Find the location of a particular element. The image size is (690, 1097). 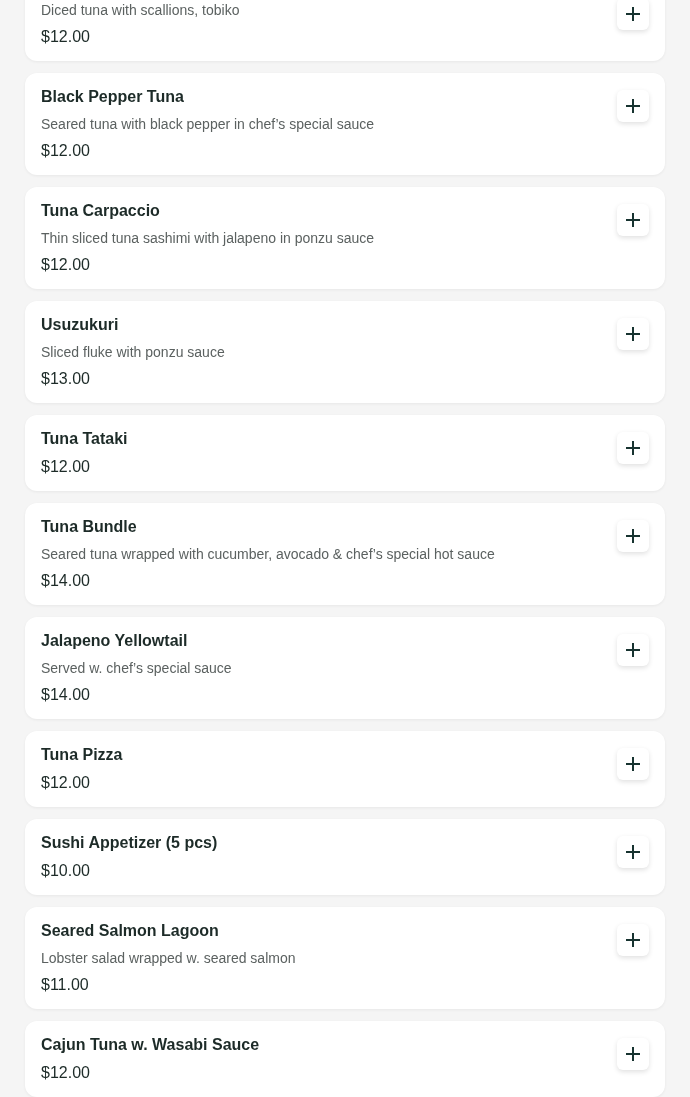

item-name: Tuna Carpaccio is located at coordinates (101, 211).